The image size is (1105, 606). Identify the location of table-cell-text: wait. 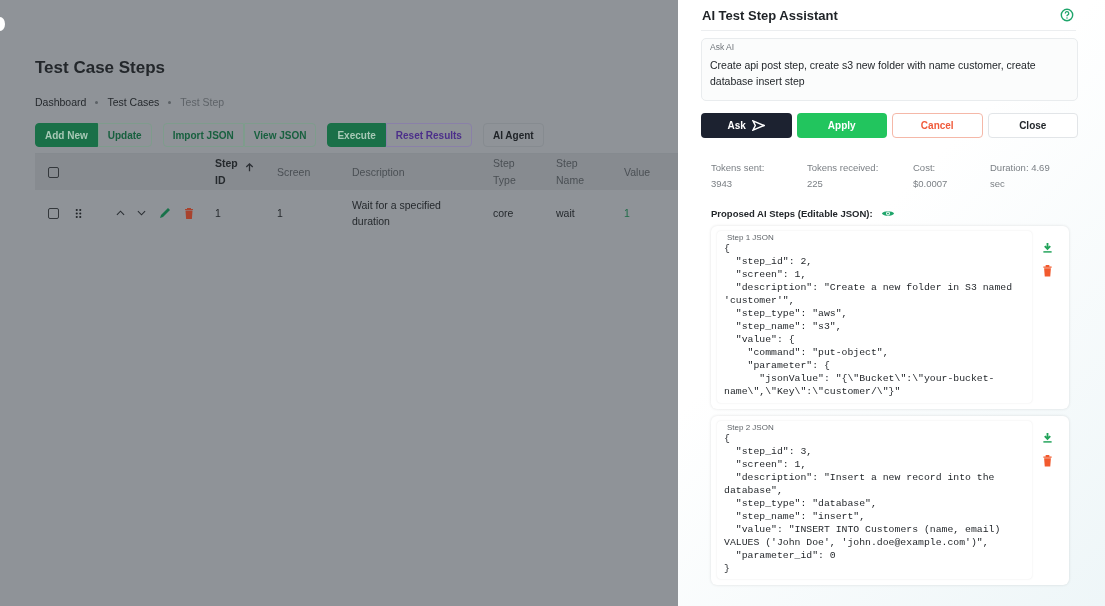
(565, 213).